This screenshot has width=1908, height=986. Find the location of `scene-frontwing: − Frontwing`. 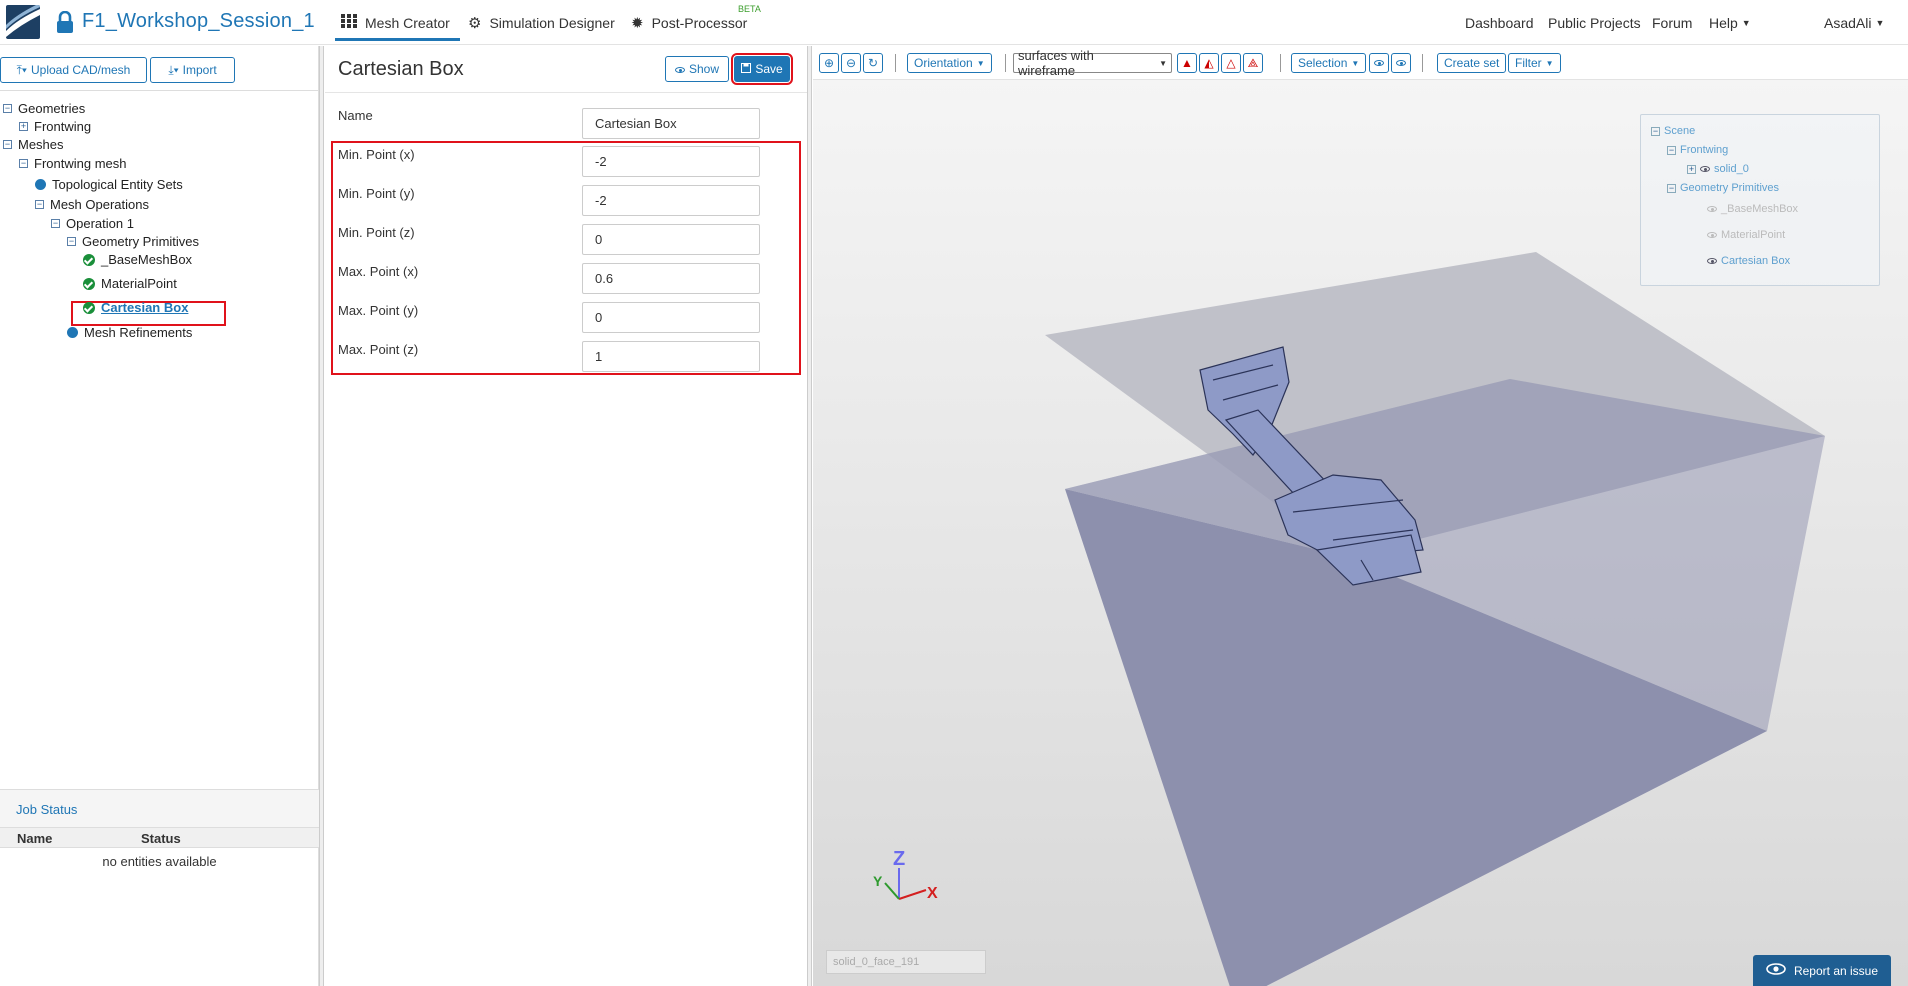

scene-frontwing: − Frontwing is located at coordinates (1697, 150).